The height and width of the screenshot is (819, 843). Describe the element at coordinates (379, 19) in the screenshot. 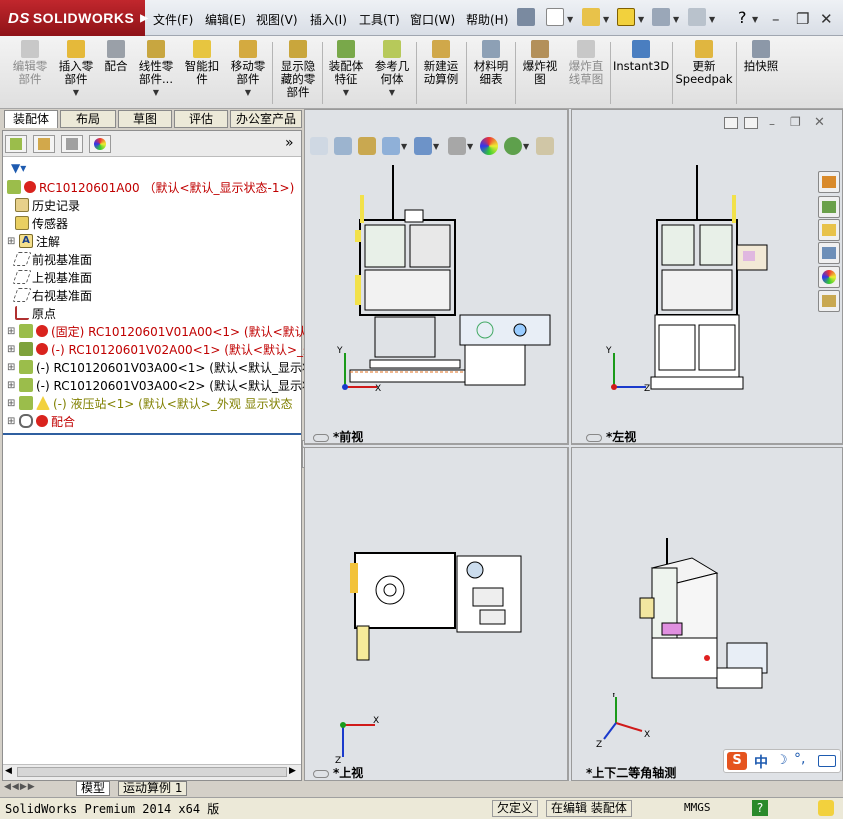

I see `menu-tools: 工具(T)` at that location.